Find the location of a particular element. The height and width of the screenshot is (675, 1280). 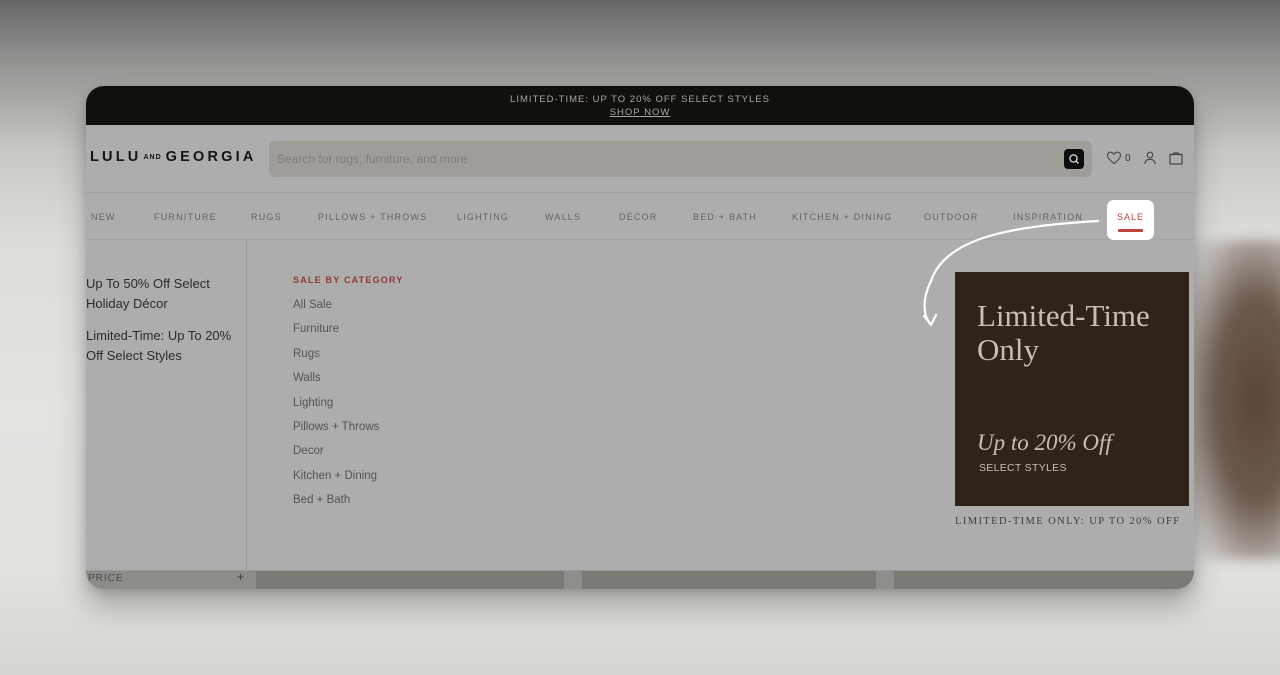

promo-offer: Up to 20% Off is located at coordinates (1044, 442).